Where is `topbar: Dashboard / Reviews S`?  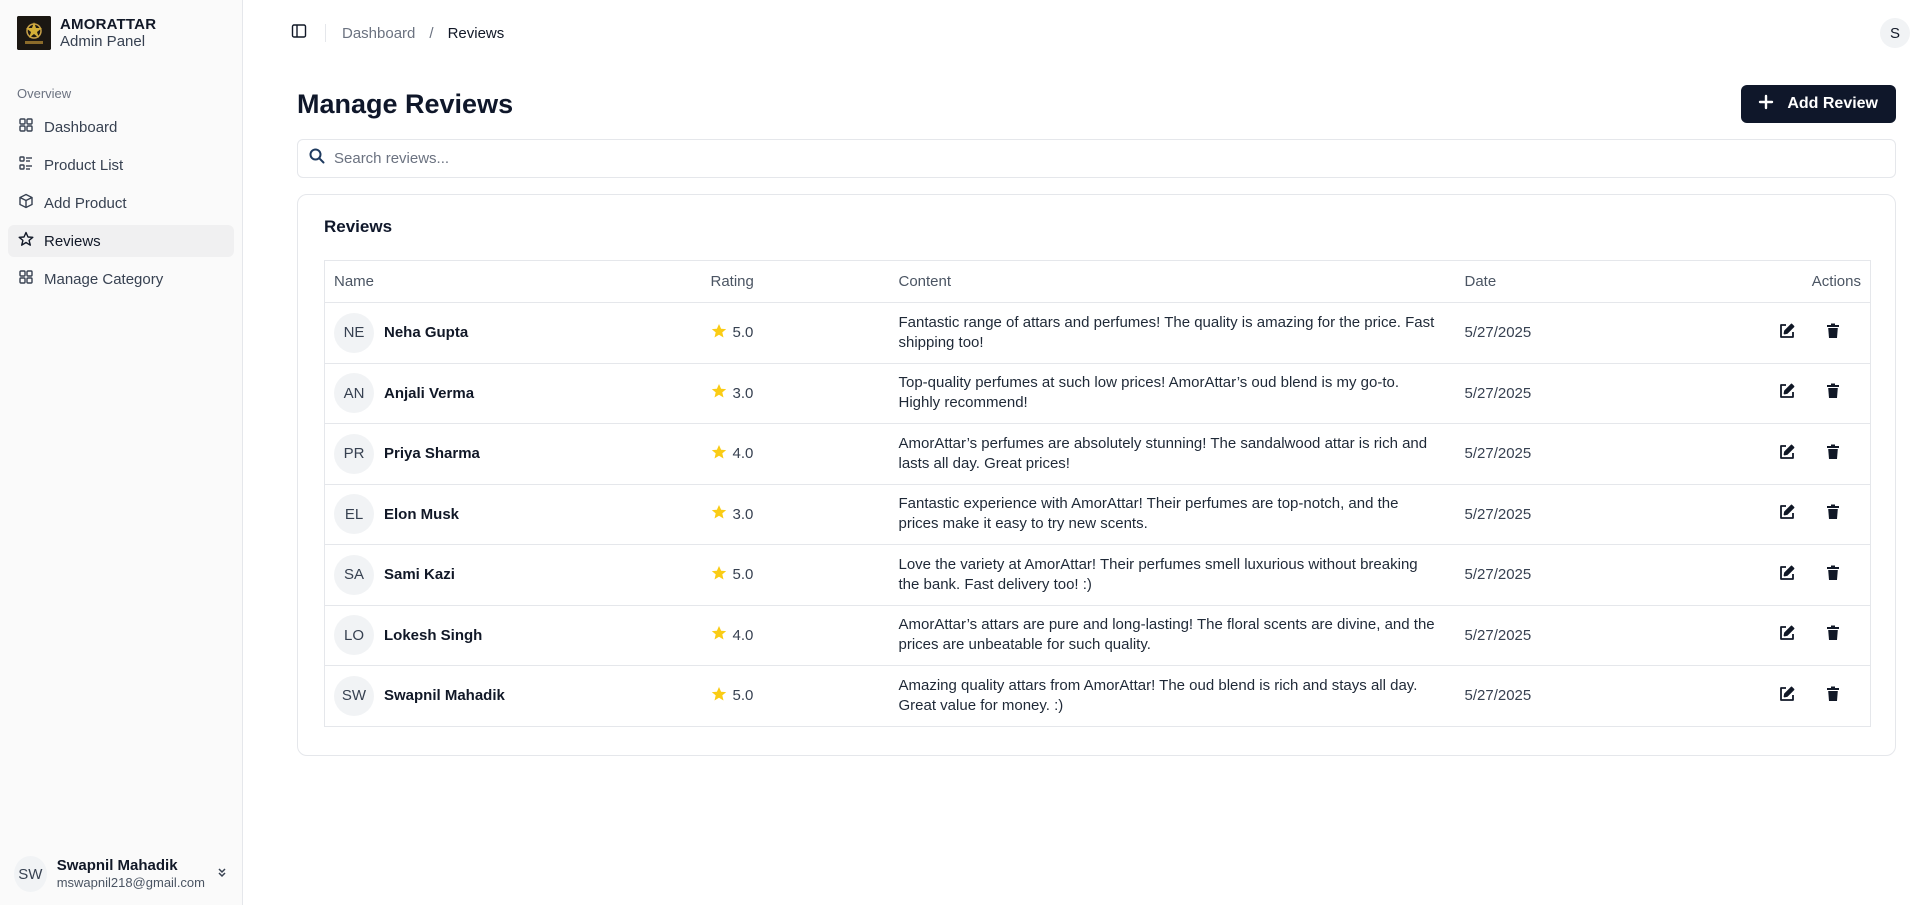 topbar: Dashboard / Reviews S is located at coordinates (1081, 33).